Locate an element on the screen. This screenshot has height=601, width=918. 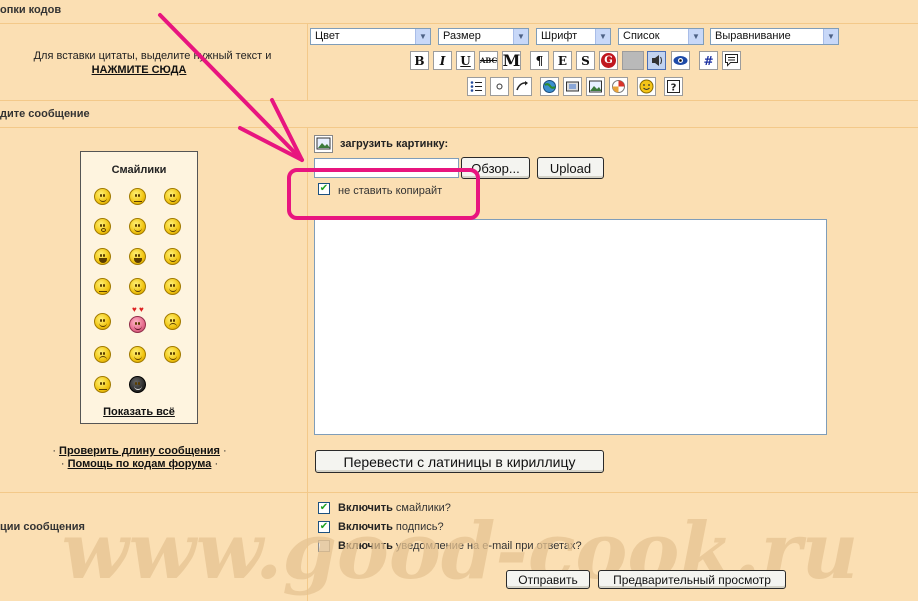
highlight-box is located at coordinates (383, 194).